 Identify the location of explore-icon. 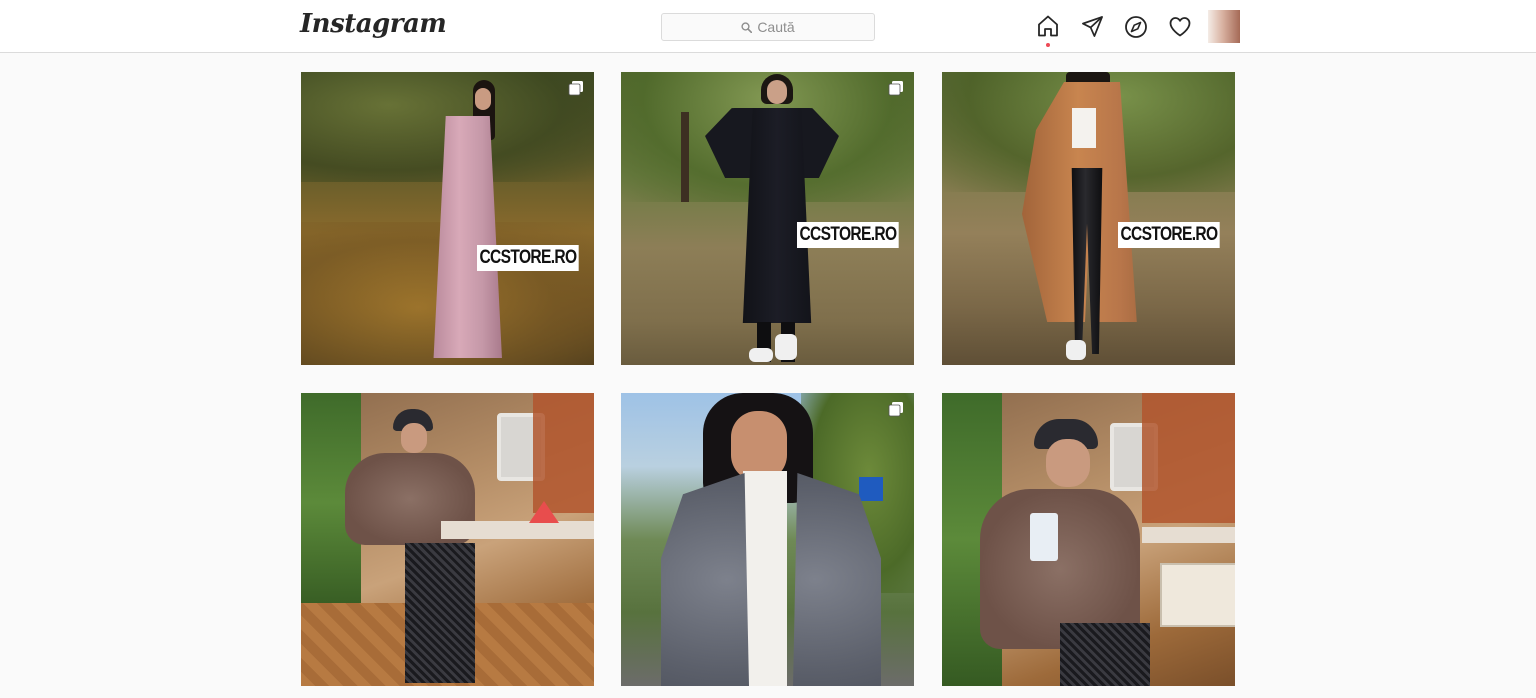
(1136, 27).